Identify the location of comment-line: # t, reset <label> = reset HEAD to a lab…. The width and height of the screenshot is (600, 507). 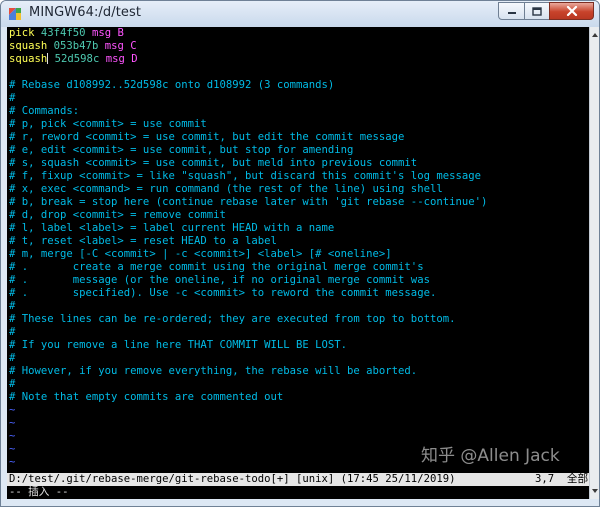
(143, 241).